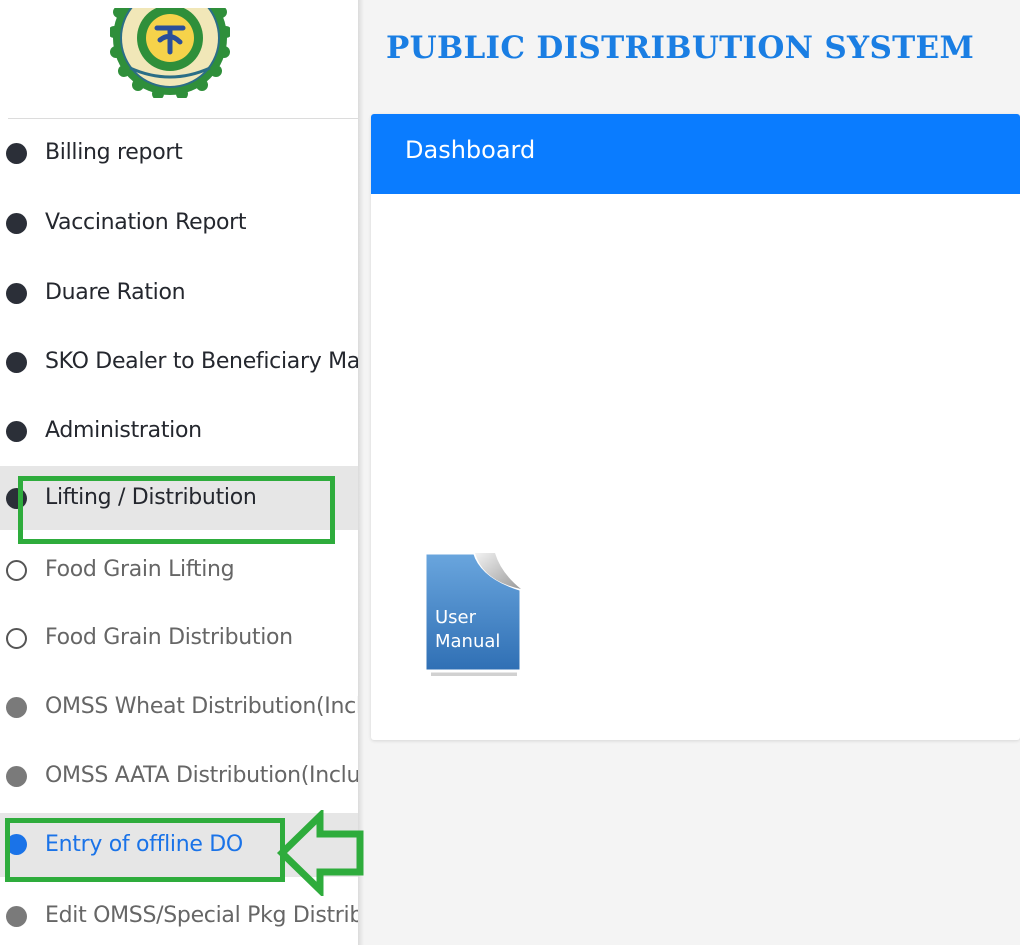  Describe the element at coordinates (140, 569) in the screenshot. I see `sidebar-item-label: Food Grain Lifting` at that location.